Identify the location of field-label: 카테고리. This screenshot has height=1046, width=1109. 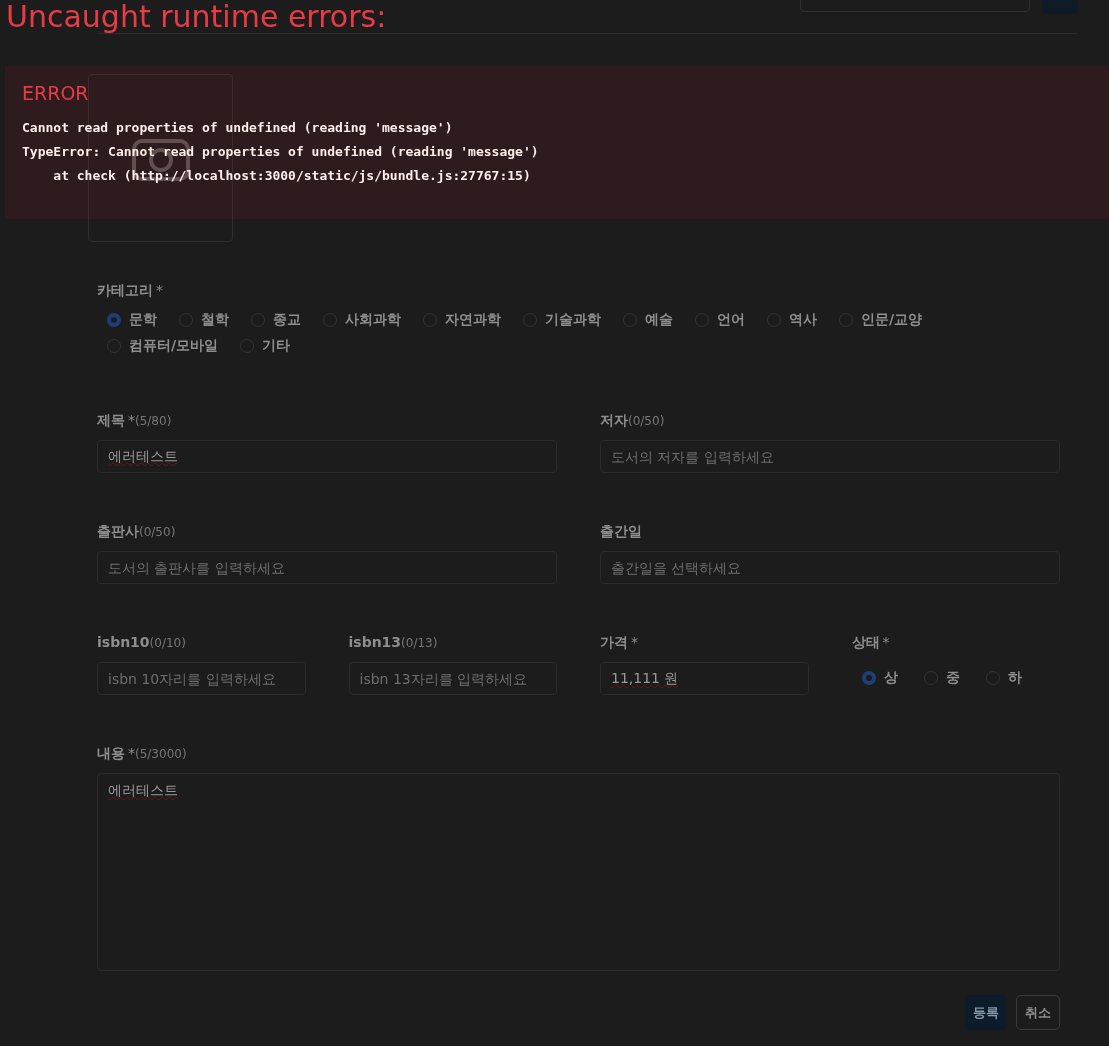
(125, 291).